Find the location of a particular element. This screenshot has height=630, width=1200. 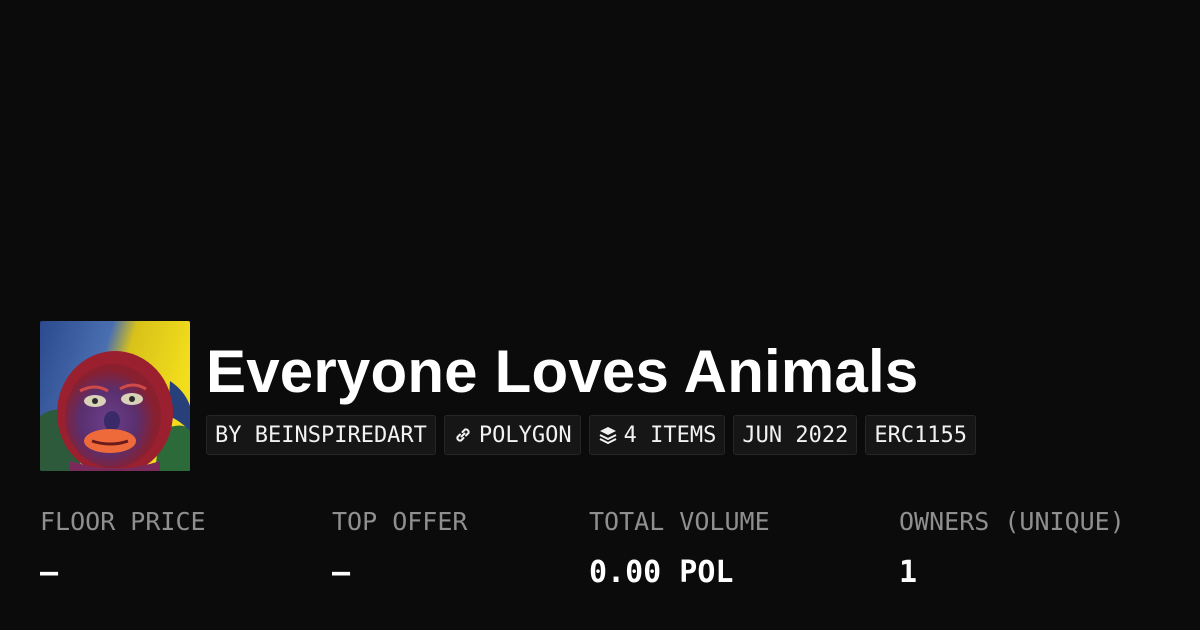

total-volume-label: TOTAL VOLUME is located at coordinates (679, 521).